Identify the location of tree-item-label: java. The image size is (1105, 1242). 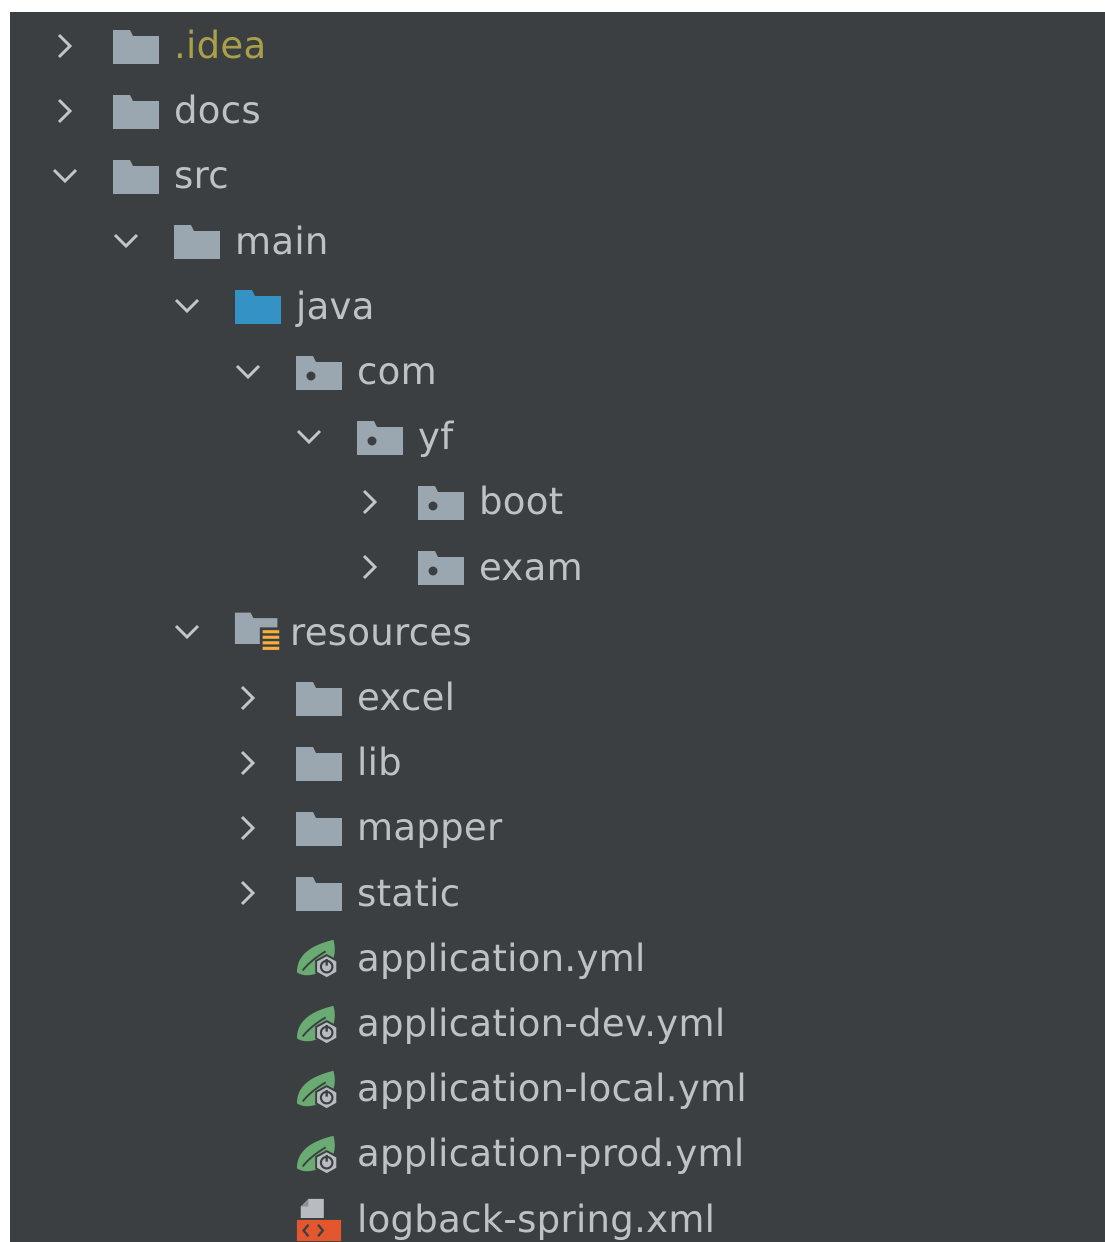
(335, 306).